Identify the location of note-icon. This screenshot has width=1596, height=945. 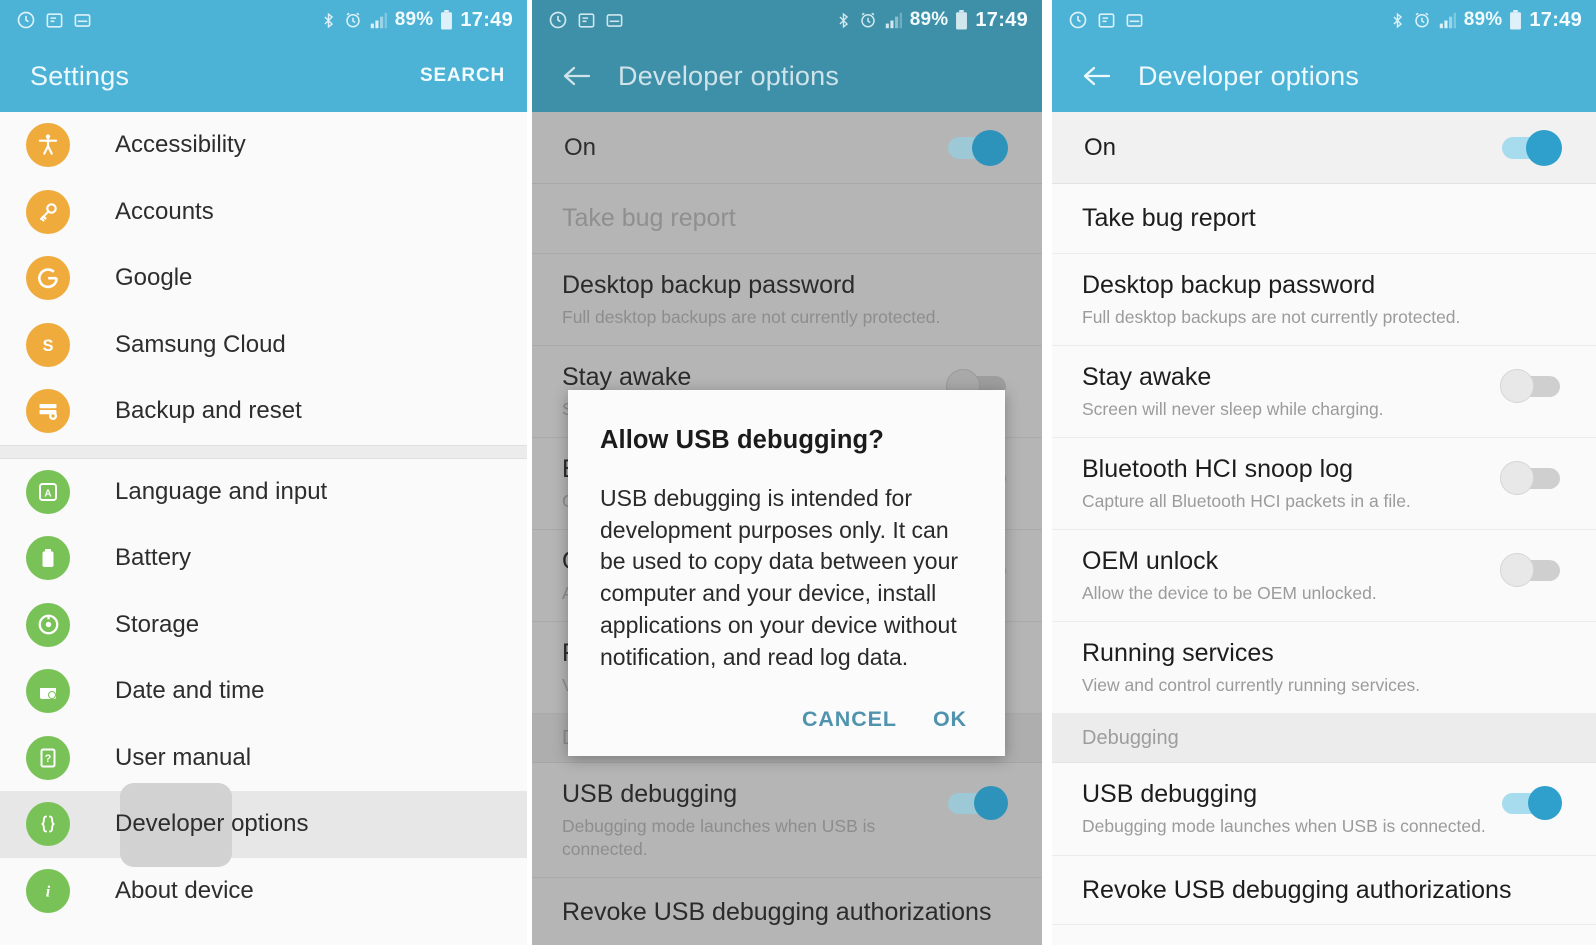
(54, 20).